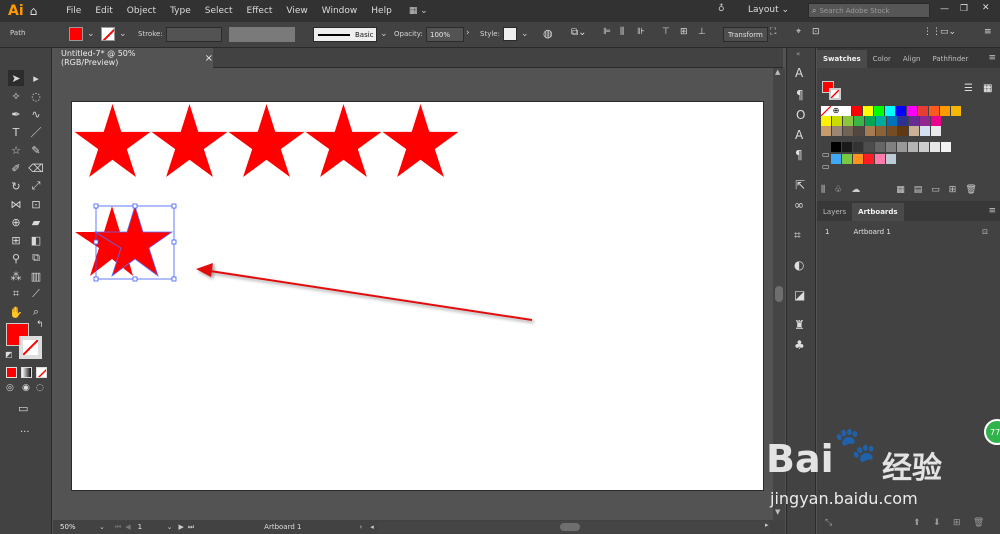 This screenshot has width=1000, height=534. What do you see at coordinates (948, 32) in the screenshot?
I see `panel-menu-icon: ▭⌄` at bounding box center [948, 32].